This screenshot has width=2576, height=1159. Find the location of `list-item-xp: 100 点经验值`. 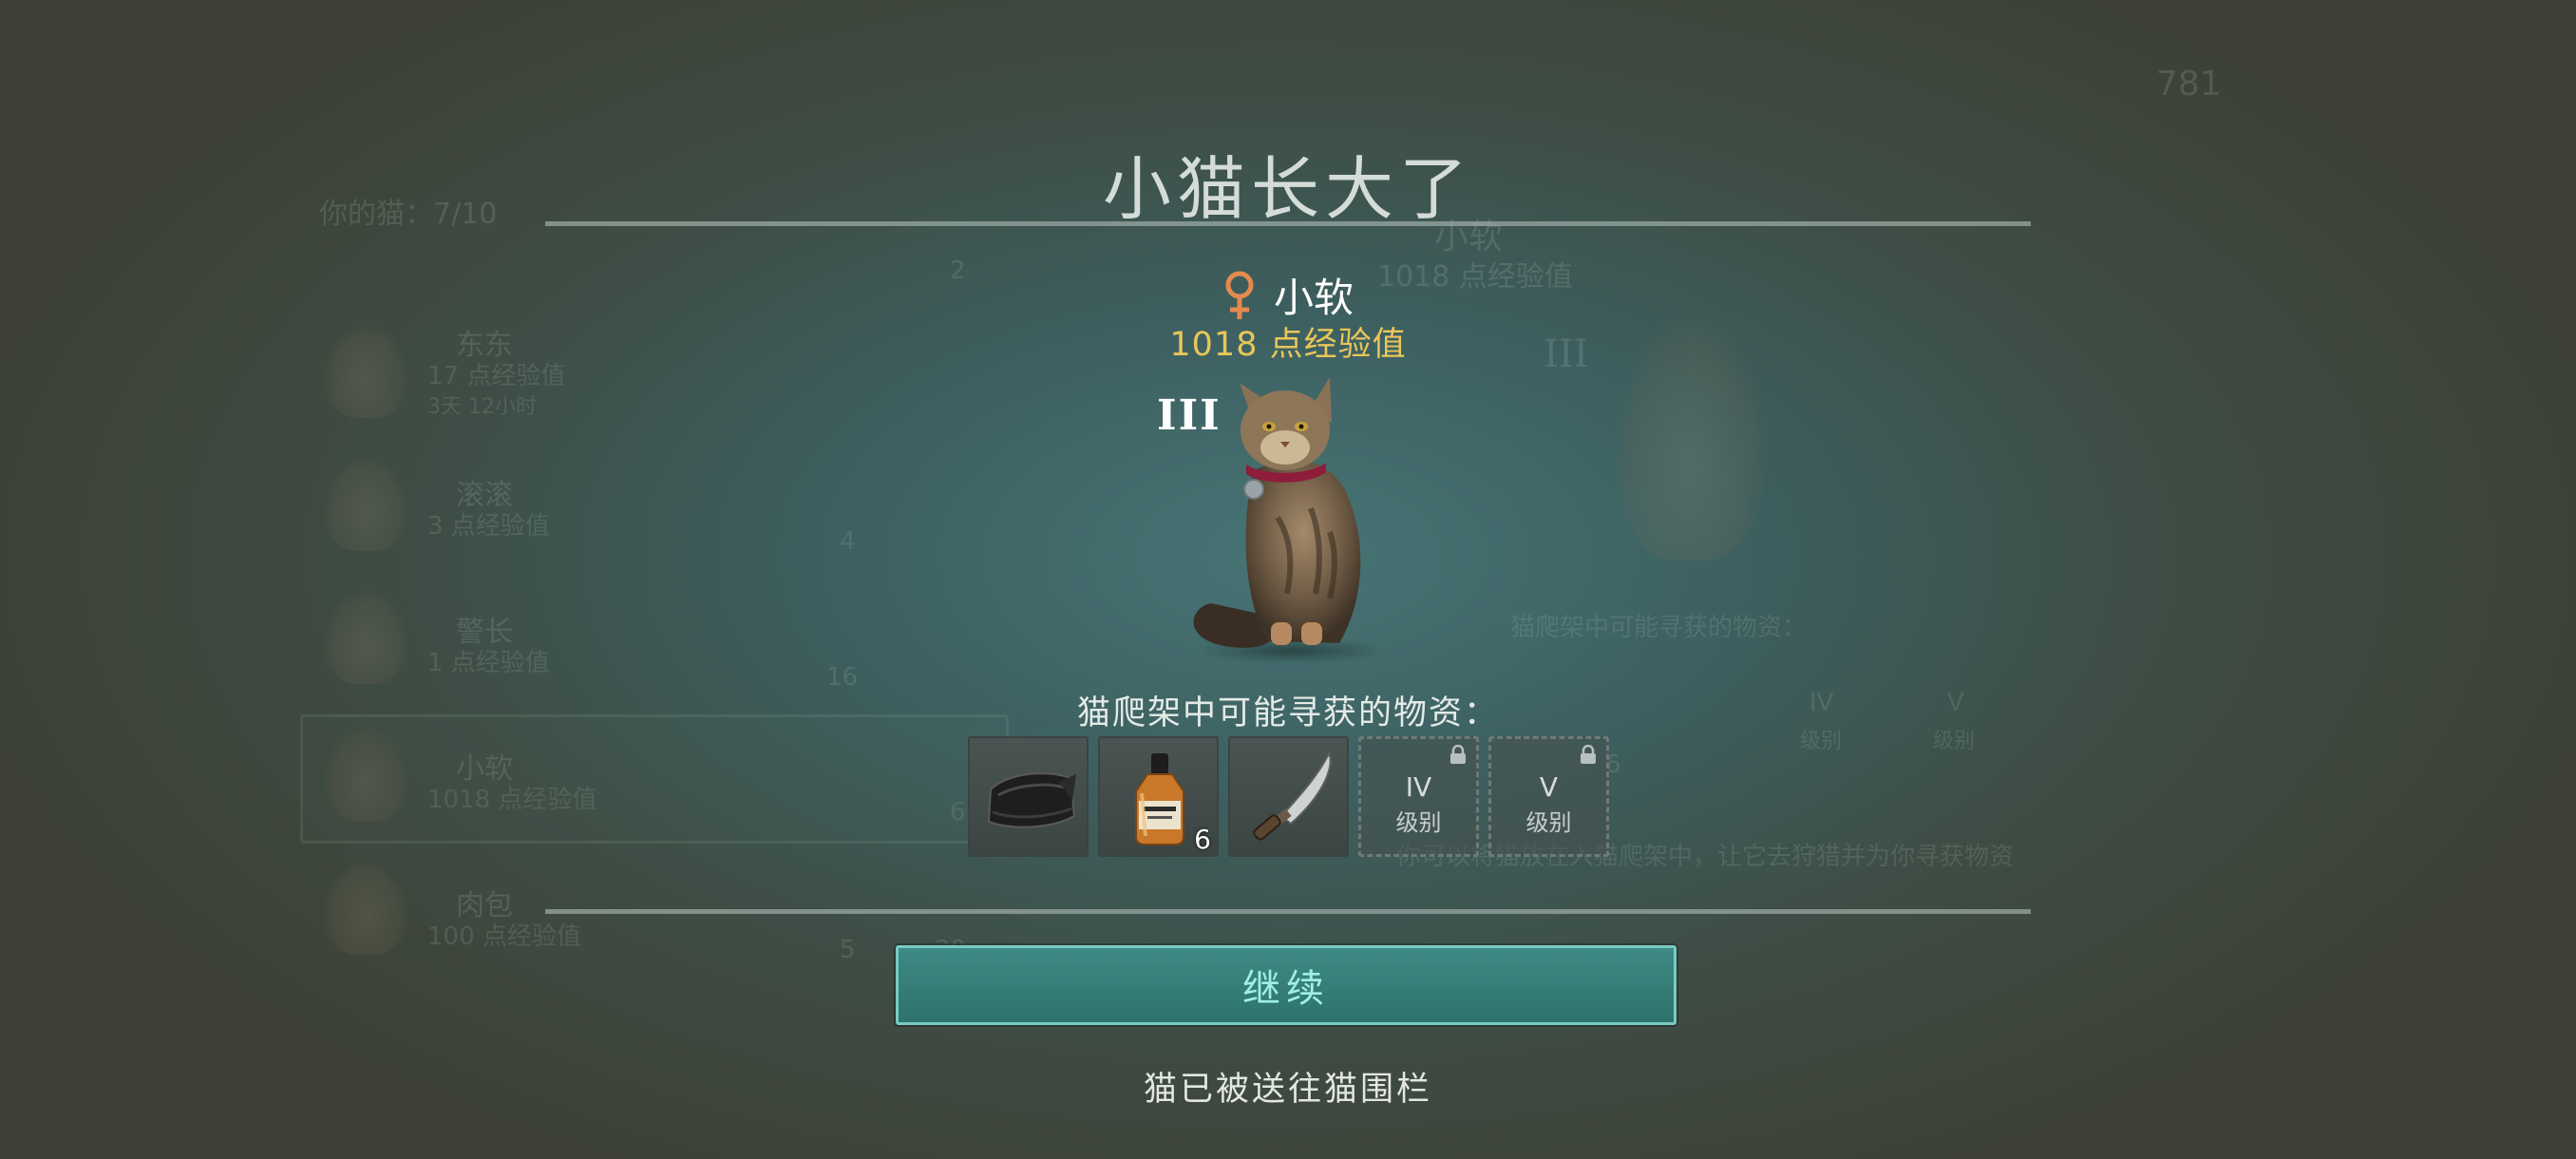

list-item-xp: 100 点经验值 is located at coordinates (504, 936).